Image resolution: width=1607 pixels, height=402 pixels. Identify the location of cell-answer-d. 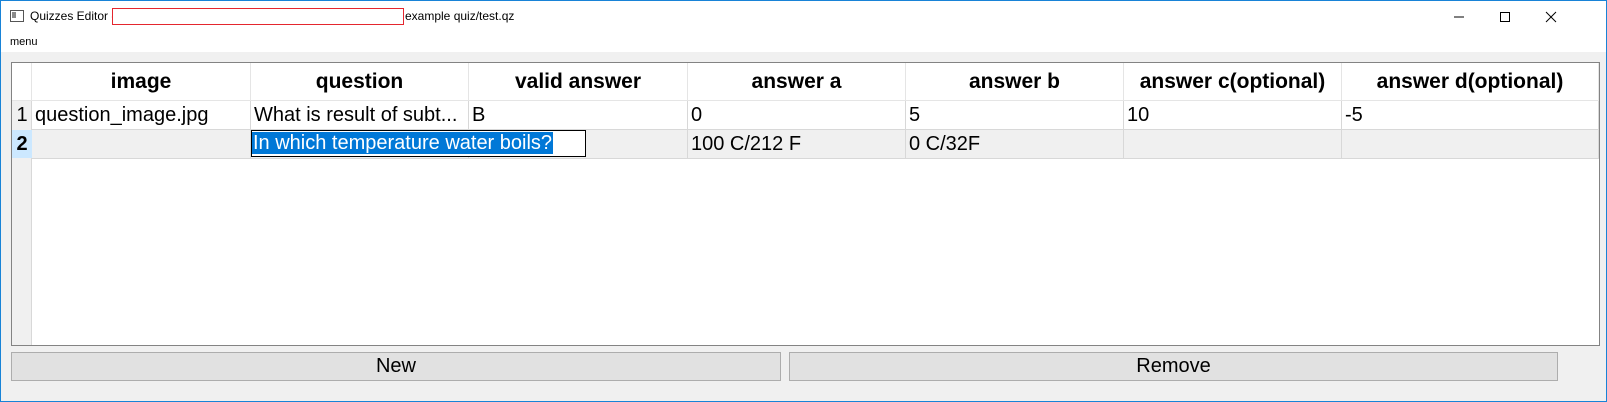
(1470, 144).